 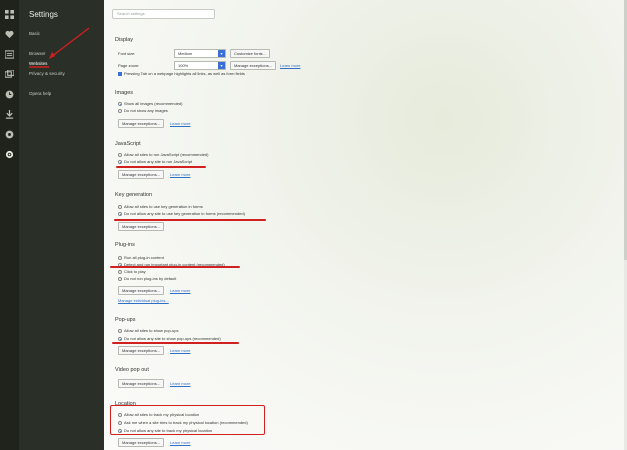 I want to click on gear-icon, so click(x=9, y=154).